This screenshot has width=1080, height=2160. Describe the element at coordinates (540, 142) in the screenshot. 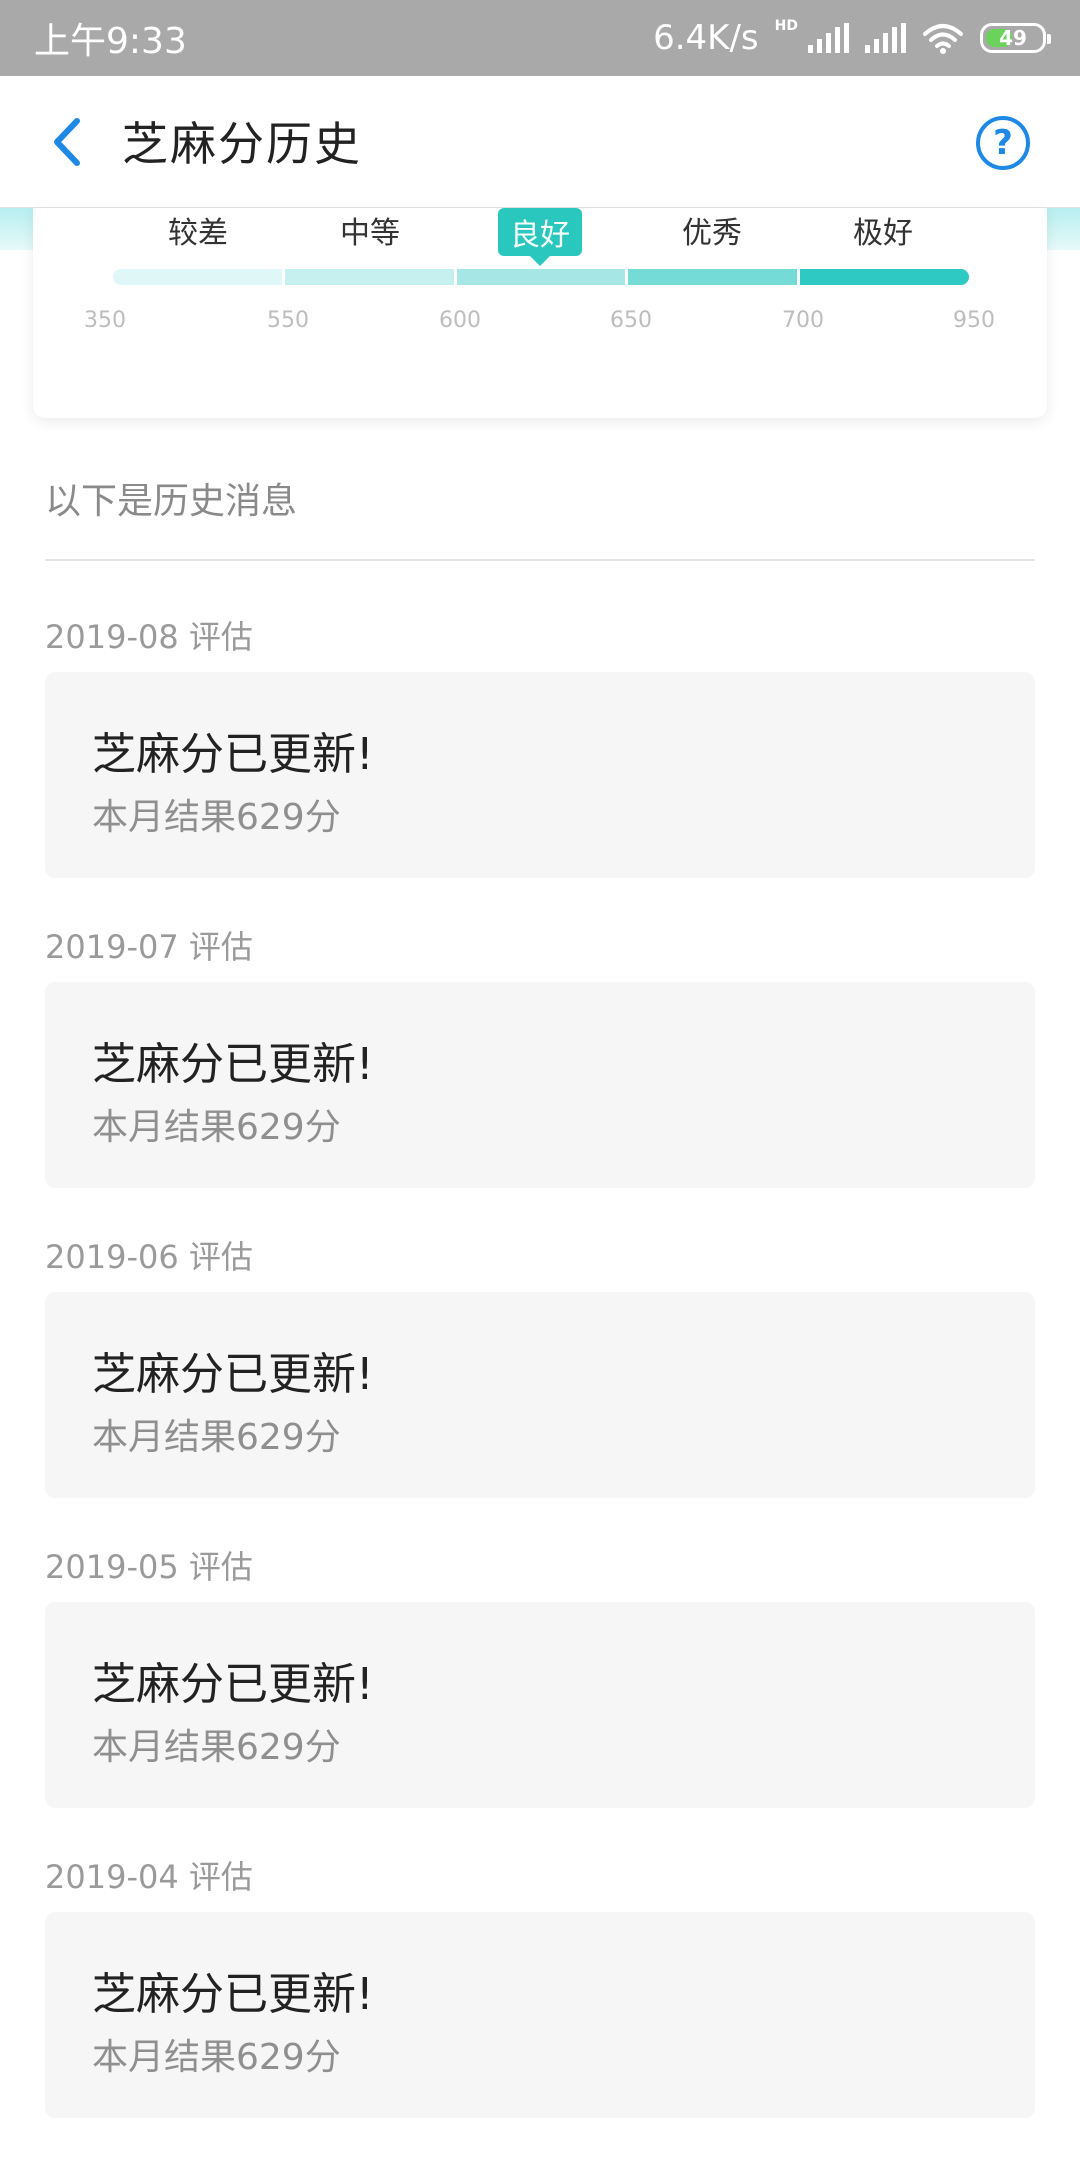

I see `nav-bar: 芝麻分历史 ?` at that location.